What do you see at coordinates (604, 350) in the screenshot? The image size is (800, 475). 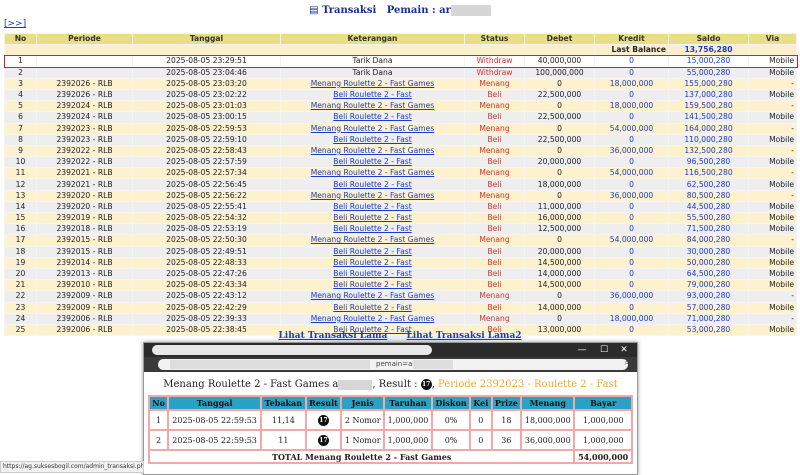 I see `maximize-icon: ☐` at bounding box center [604, 350].